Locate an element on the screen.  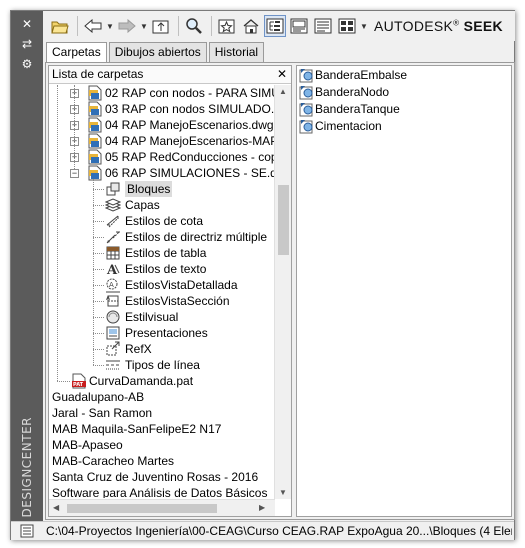
tree-row: Tipos de línea is located at coordinates (162, 365).